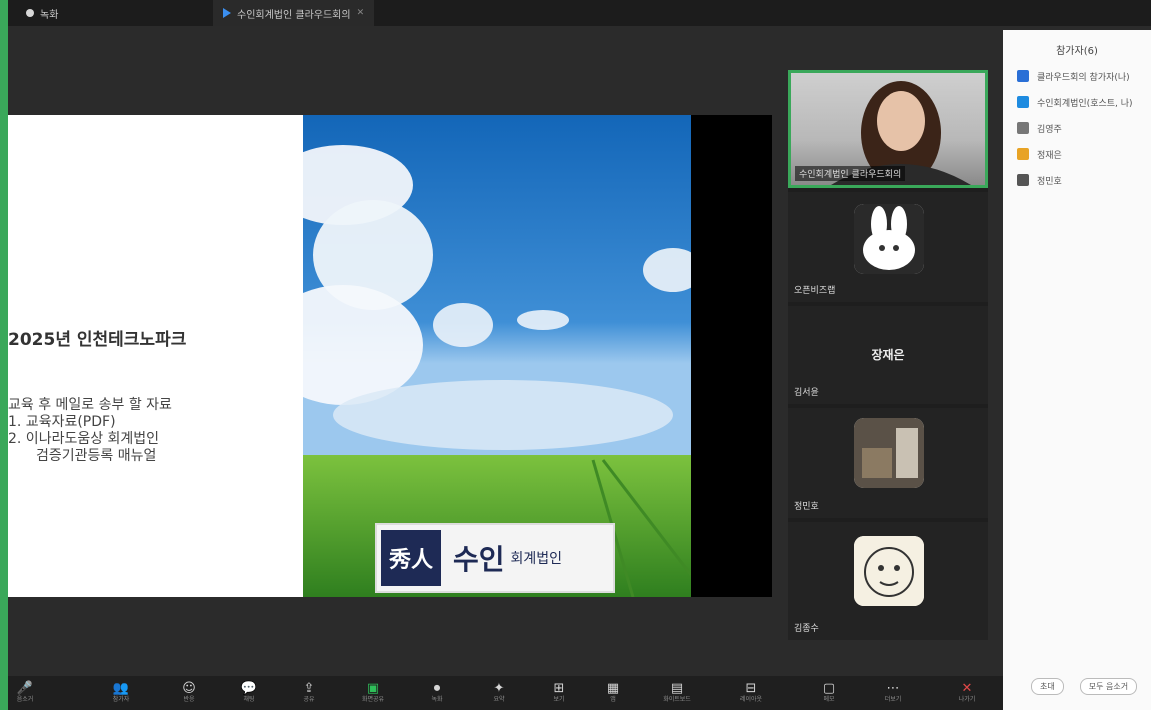  I want to click on cartoon-avatar, so click(889, 571).